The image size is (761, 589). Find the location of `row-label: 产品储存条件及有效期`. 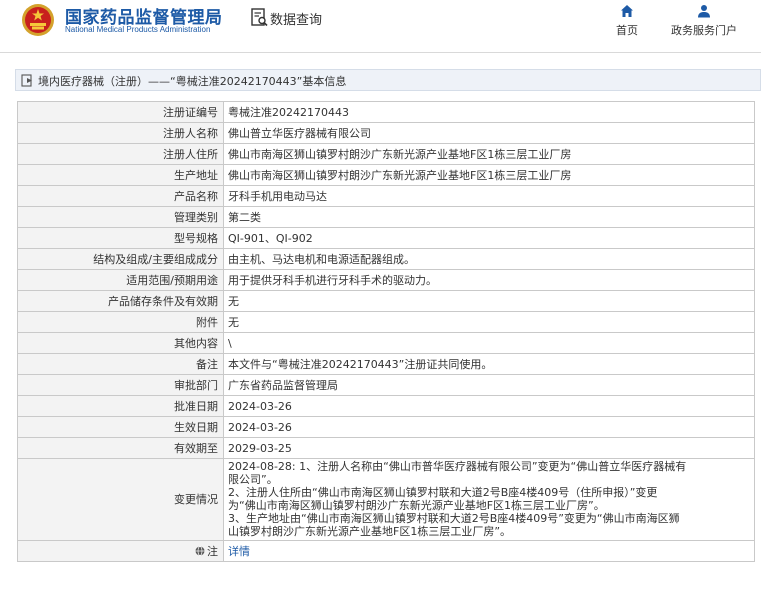

row-label: 产品储存条件及有效期 is located at coordinates (120, 301).